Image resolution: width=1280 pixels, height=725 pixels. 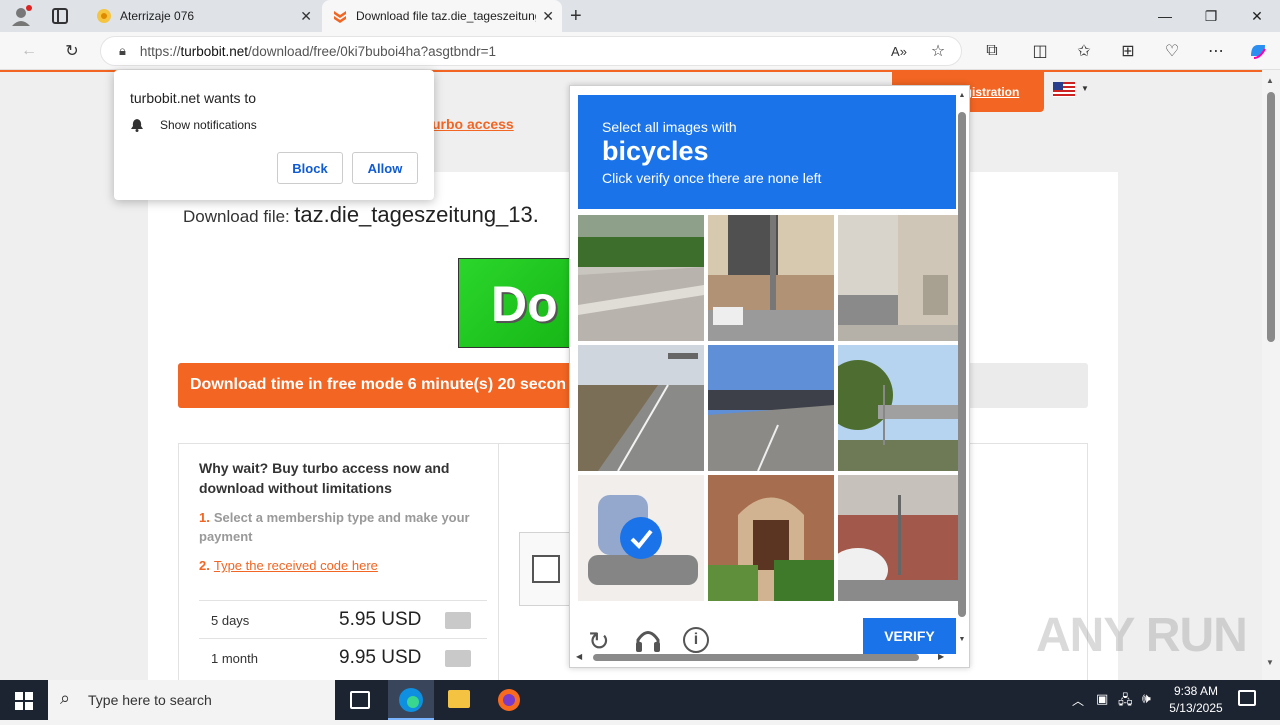 I want to click on performance-icon: ♡, so click(x=1172, y=51).